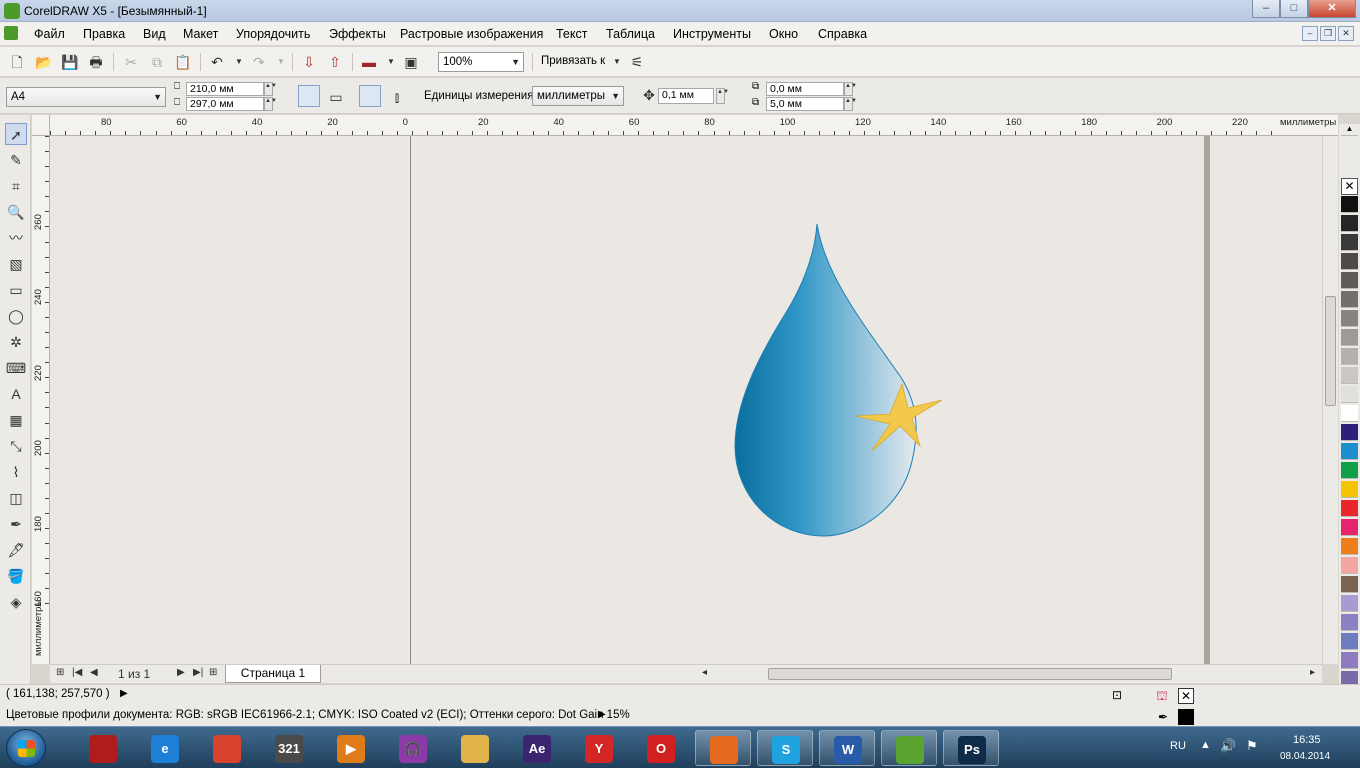  I want to click on open-icon: 📂, so click(44, 62).